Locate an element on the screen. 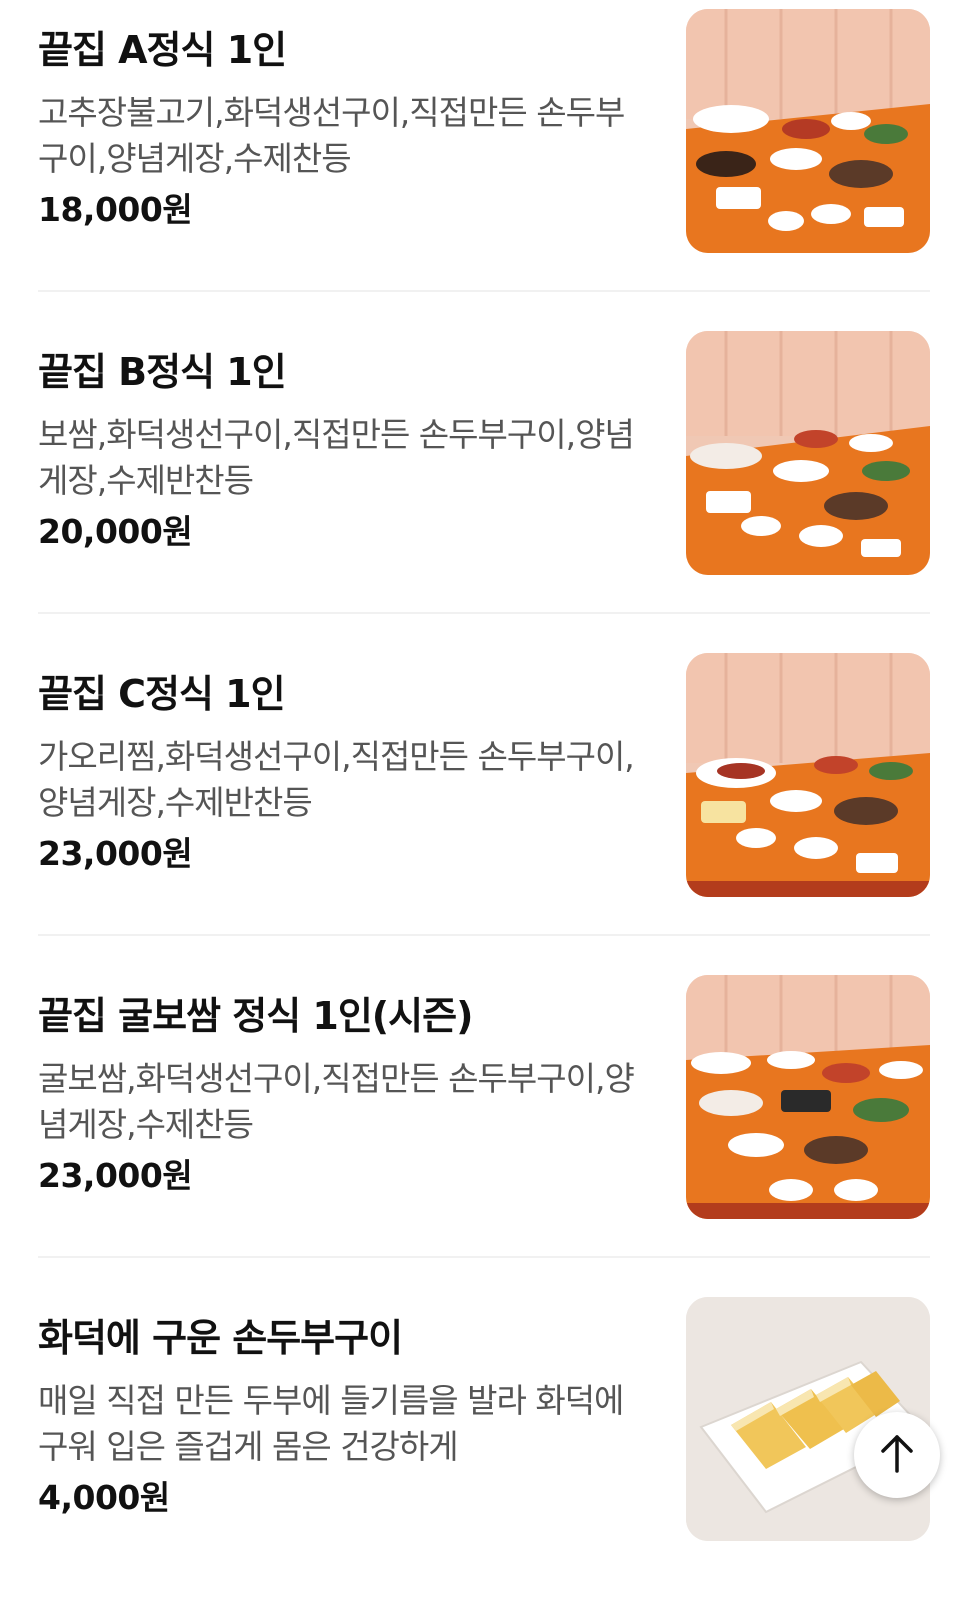  menu-item-price: 4,000원 is located at coordinates (104, 1497).